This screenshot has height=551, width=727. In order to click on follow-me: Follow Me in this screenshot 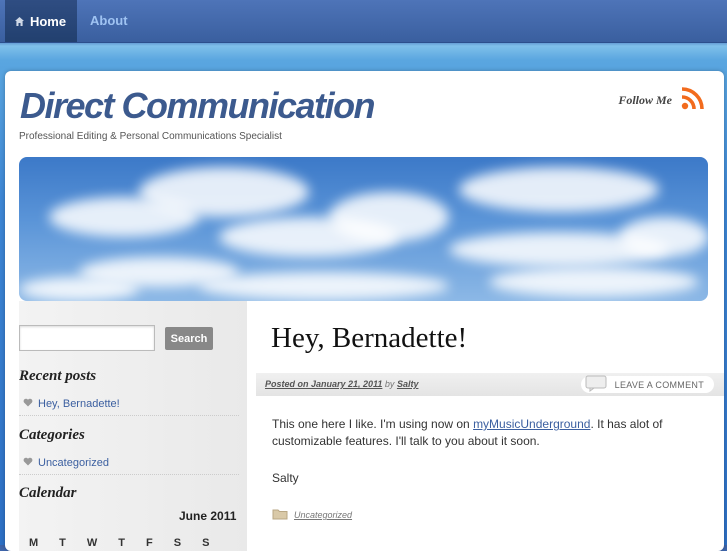, I will do `click(662, 100)`.